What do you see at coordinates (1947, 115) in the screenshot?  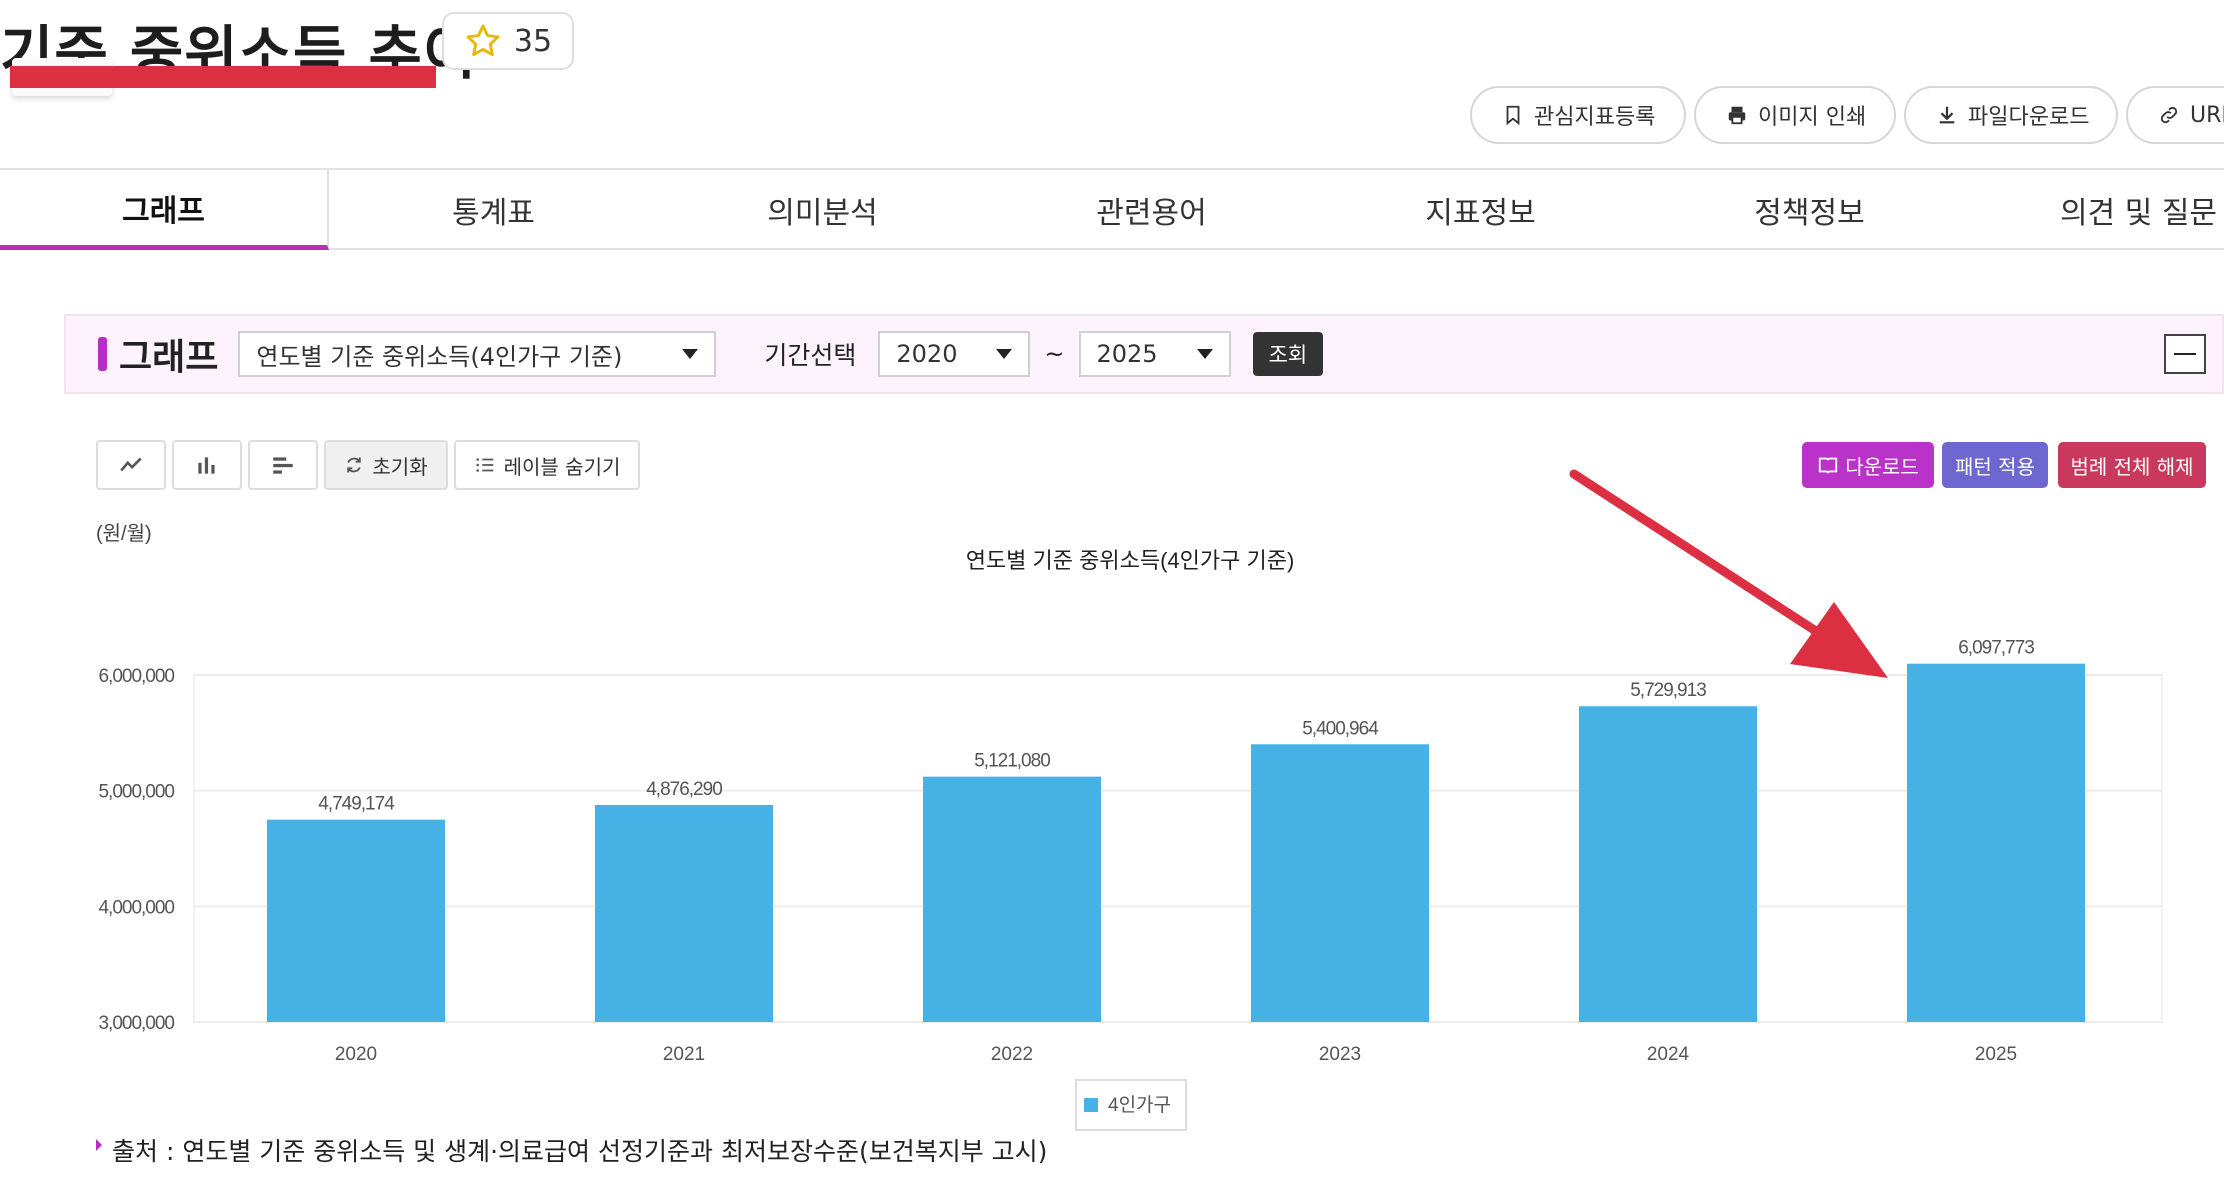 I see `download-icon` at bounding box center [1947, 115].